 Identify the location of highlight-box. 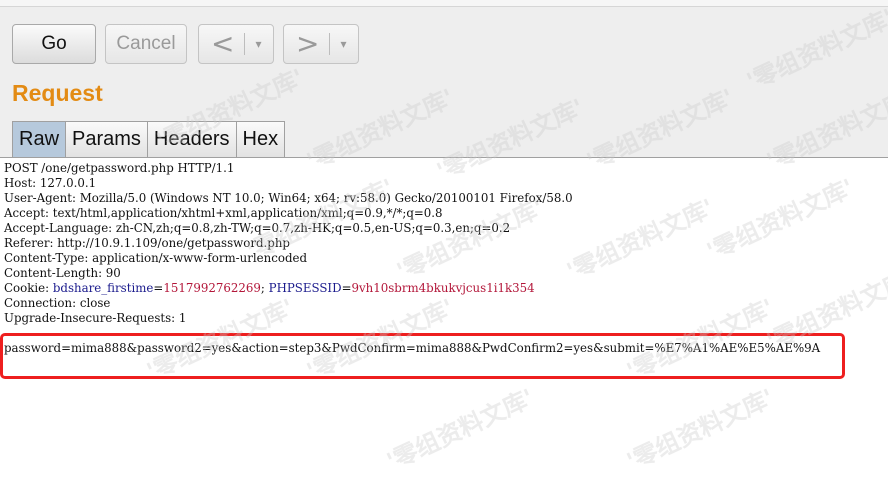
(422, 356).